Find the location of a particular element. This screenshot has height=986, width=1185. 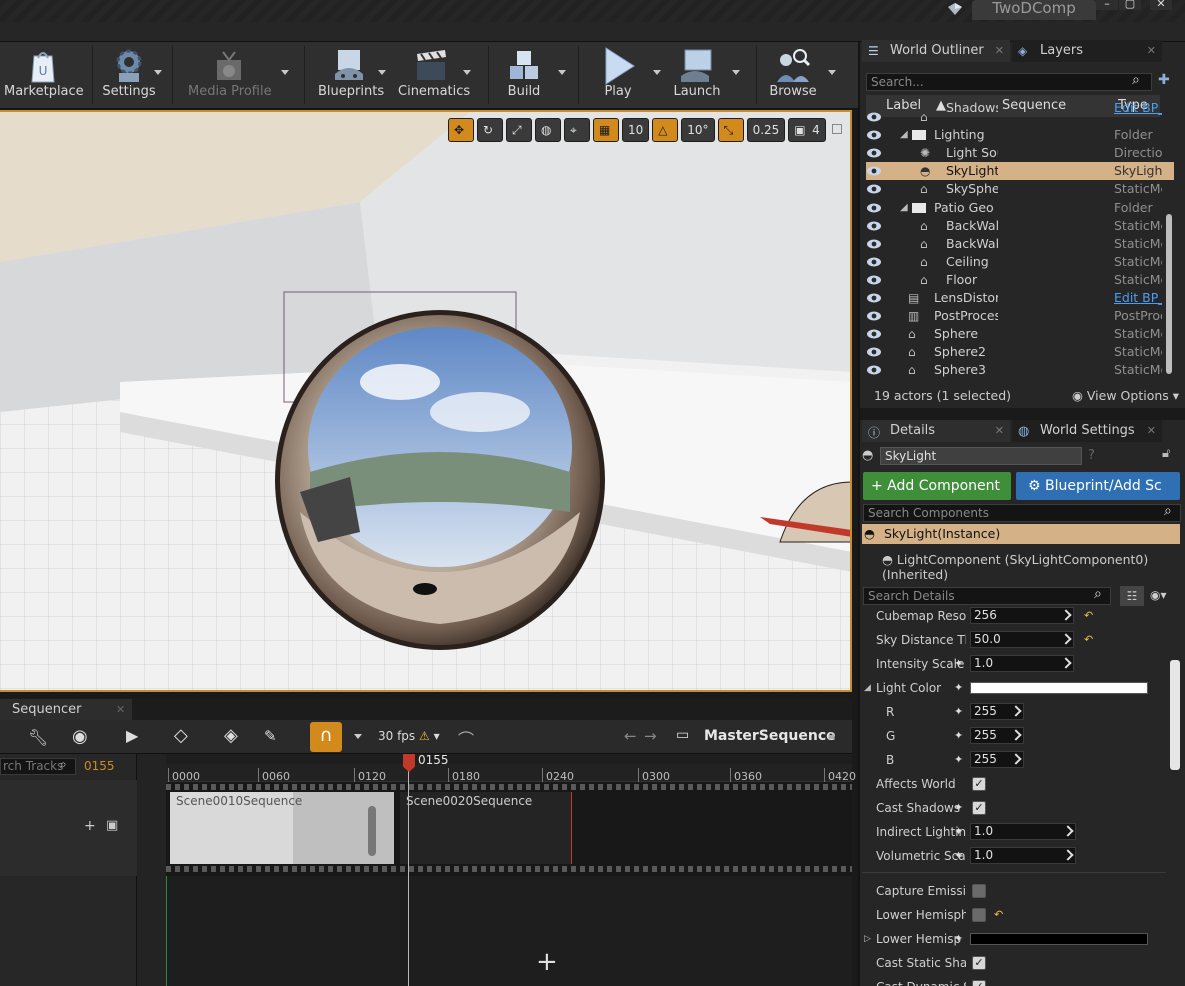

component-root-row: ◓ SkyLight(Instance) is located at coordinates (1021, 534).